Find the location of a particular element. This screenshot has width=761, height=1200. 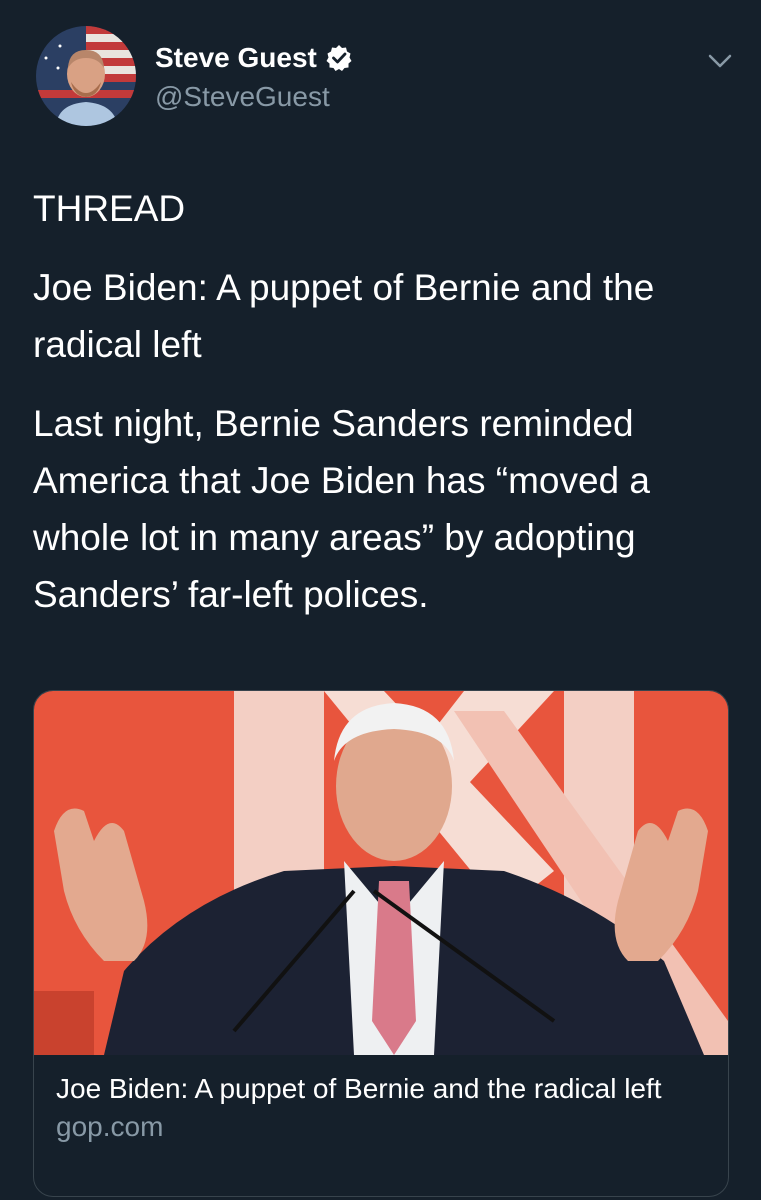

card-domain: gop.com is located at coordinates (110, 1126).